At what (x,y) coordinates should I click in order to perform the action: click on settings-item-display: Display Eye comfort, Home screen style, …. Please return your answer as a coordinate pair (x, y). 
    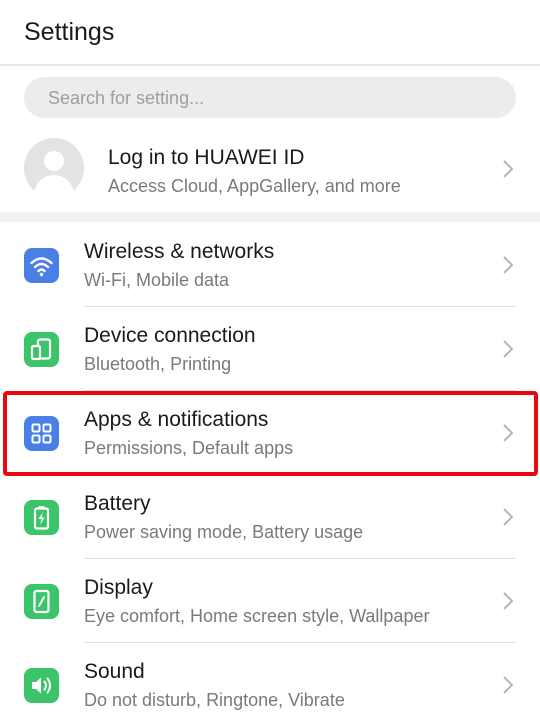
    Looking at the image, I should click on (270, 601).